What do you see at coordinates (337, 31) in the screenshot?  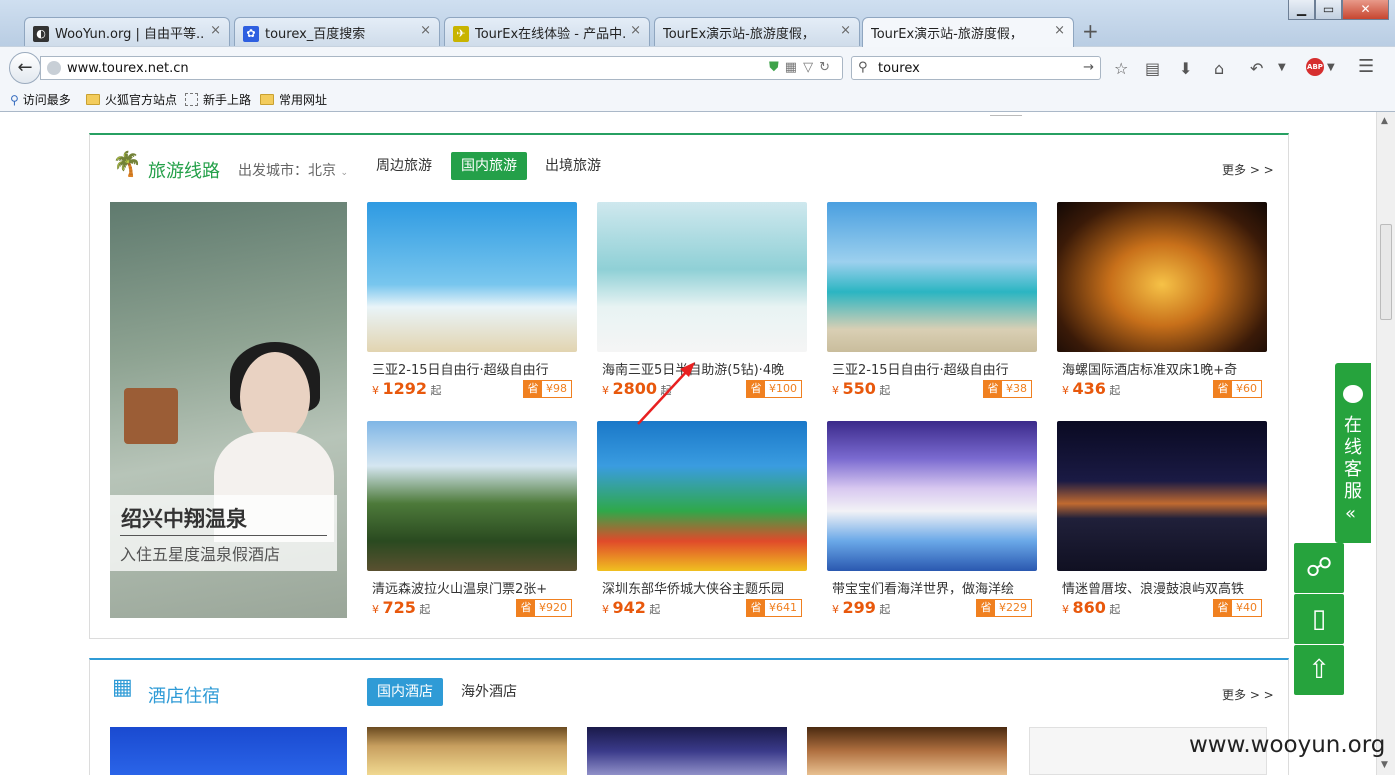 I see `tab-baidu: ✿ tourex_百度搜索 ×` at bounding box center [337, 31].